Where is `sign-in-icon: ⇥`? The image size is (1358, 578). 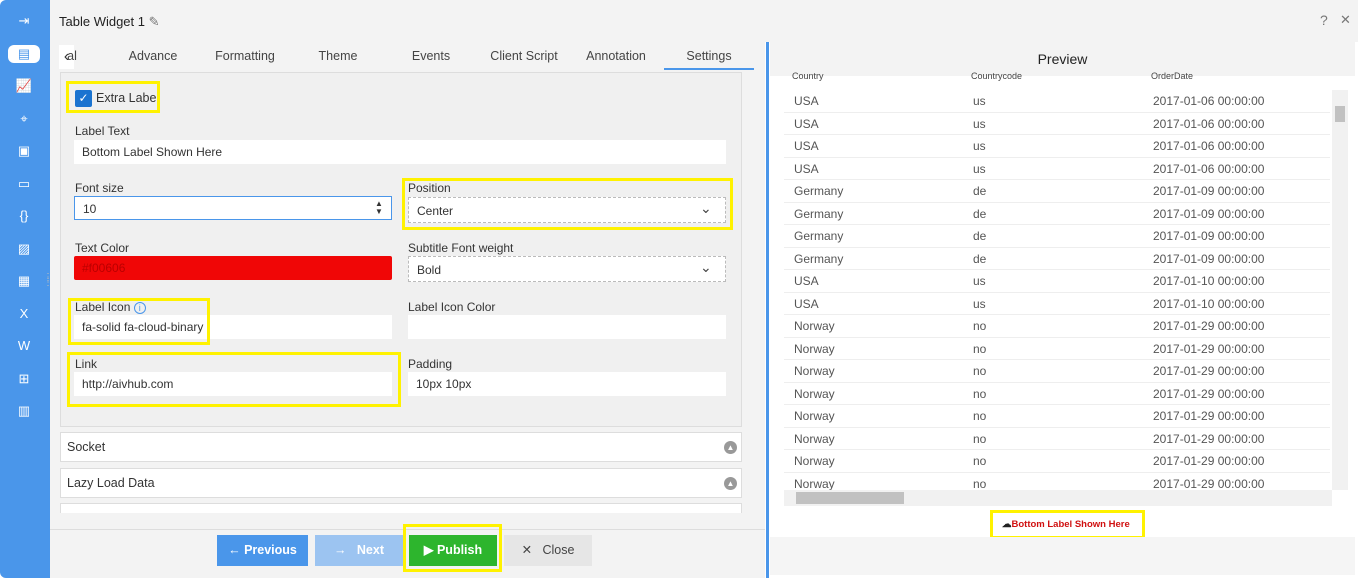 sign-in-icon: ⇥ is located at coordinates (24, 21).